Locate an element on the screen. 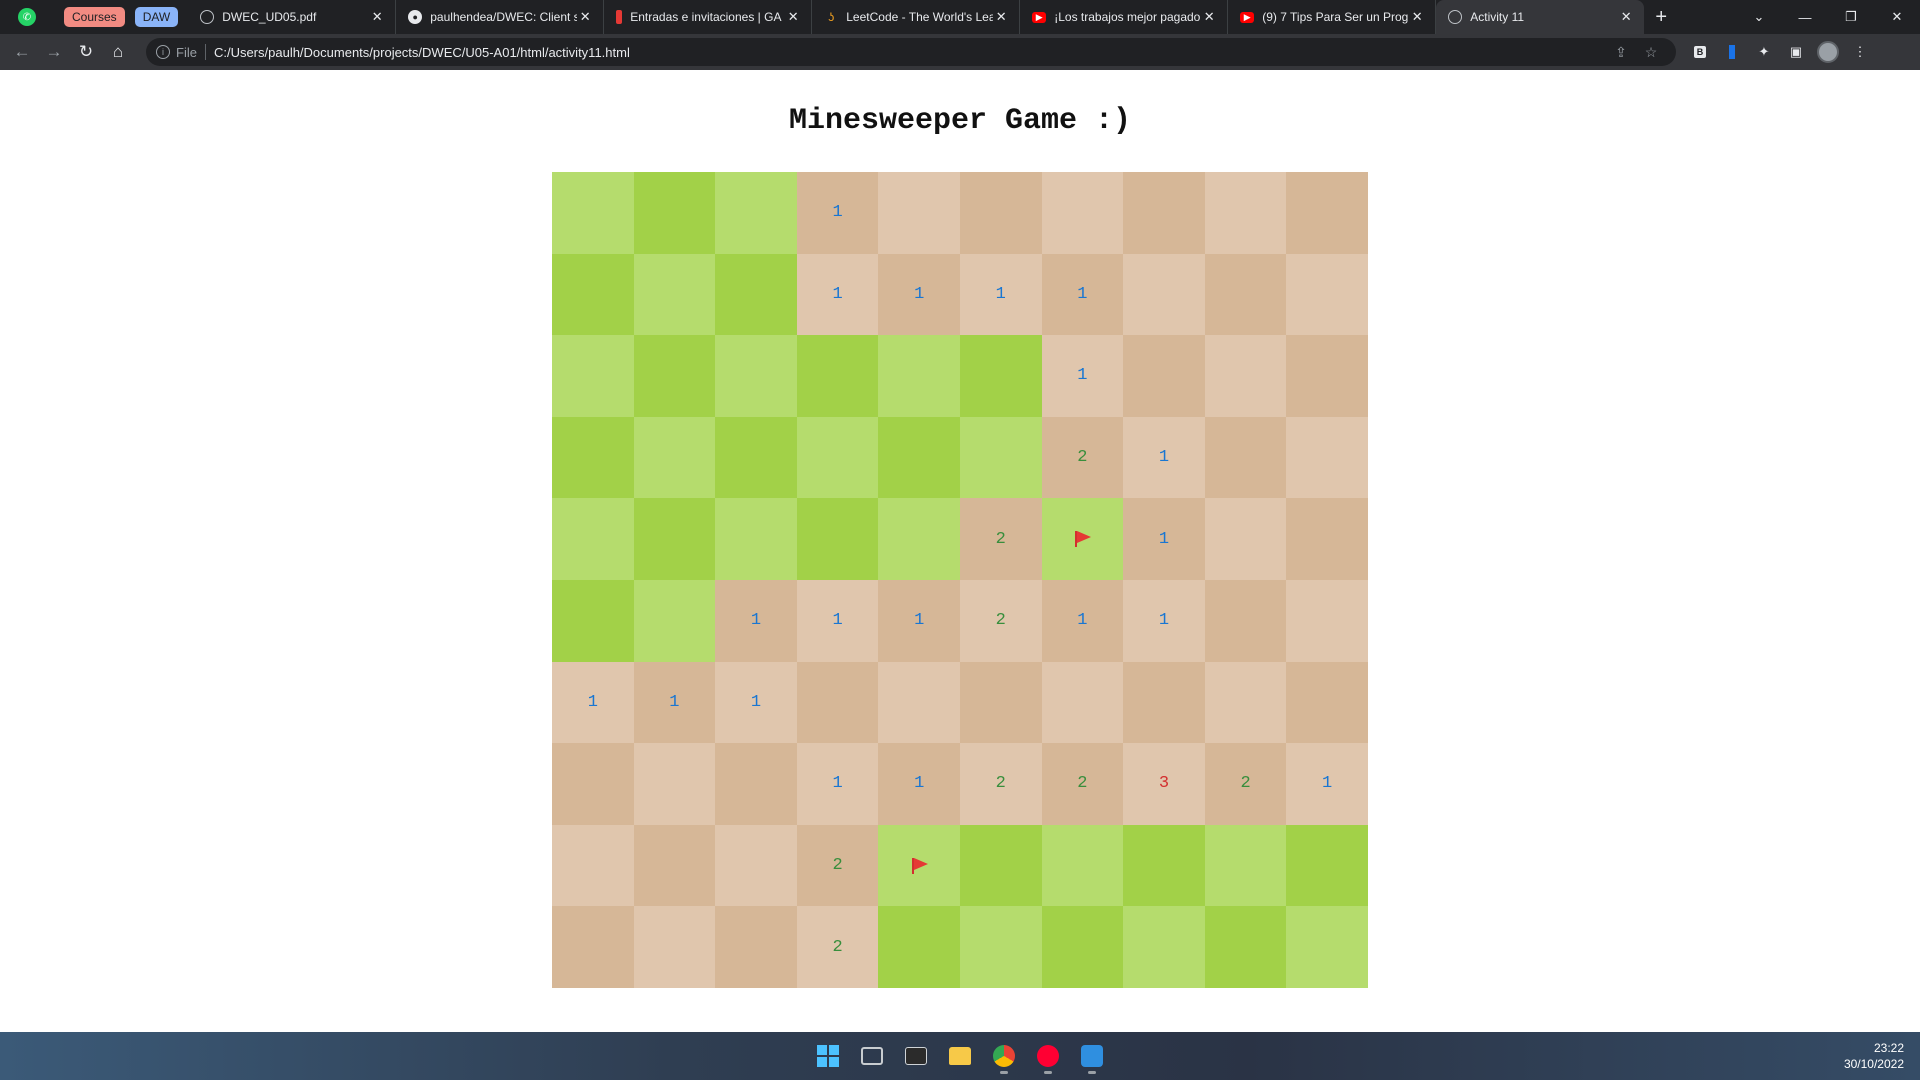  flagged-cell is located at coordinates (1082, 539).